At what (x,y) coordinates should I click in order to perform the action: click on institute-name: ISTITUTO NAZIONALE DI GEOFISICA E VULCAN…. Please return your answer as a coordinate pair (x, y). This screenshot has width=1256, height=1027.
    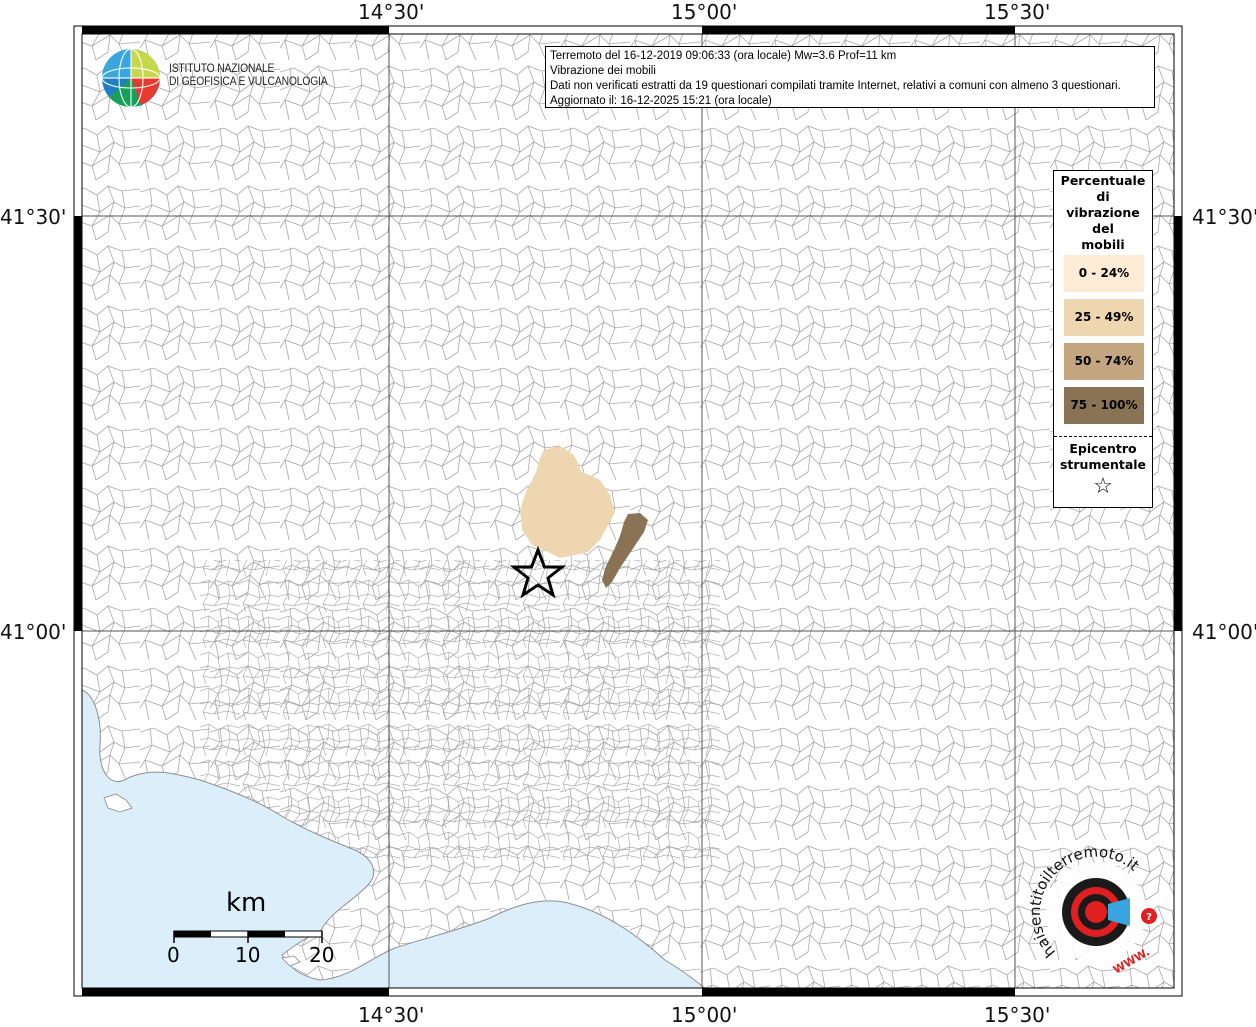
    Looking at the image, I should click on (248, 76).